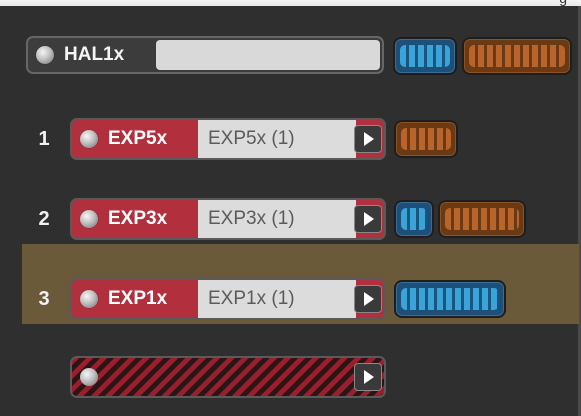  Describe the element at coordinates (277, 299) in the screenshot. I see `expander-name-field: EXP1x (1)` at that location.